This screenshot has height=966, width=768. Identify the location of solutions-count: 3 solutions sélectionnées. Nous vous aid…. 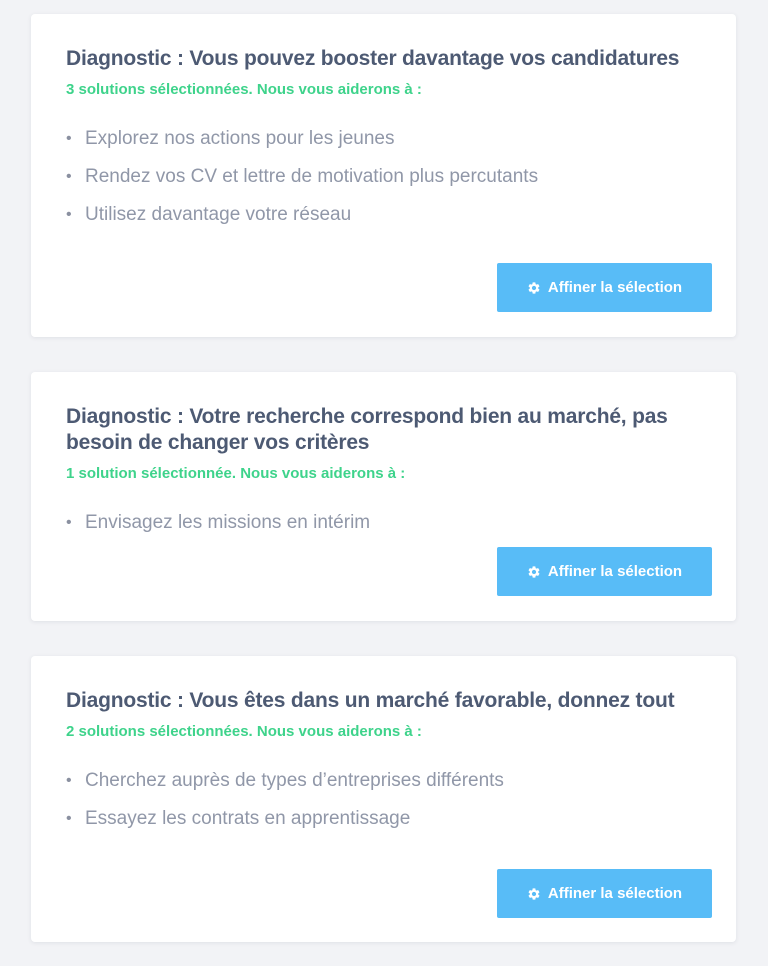
(244, 89).